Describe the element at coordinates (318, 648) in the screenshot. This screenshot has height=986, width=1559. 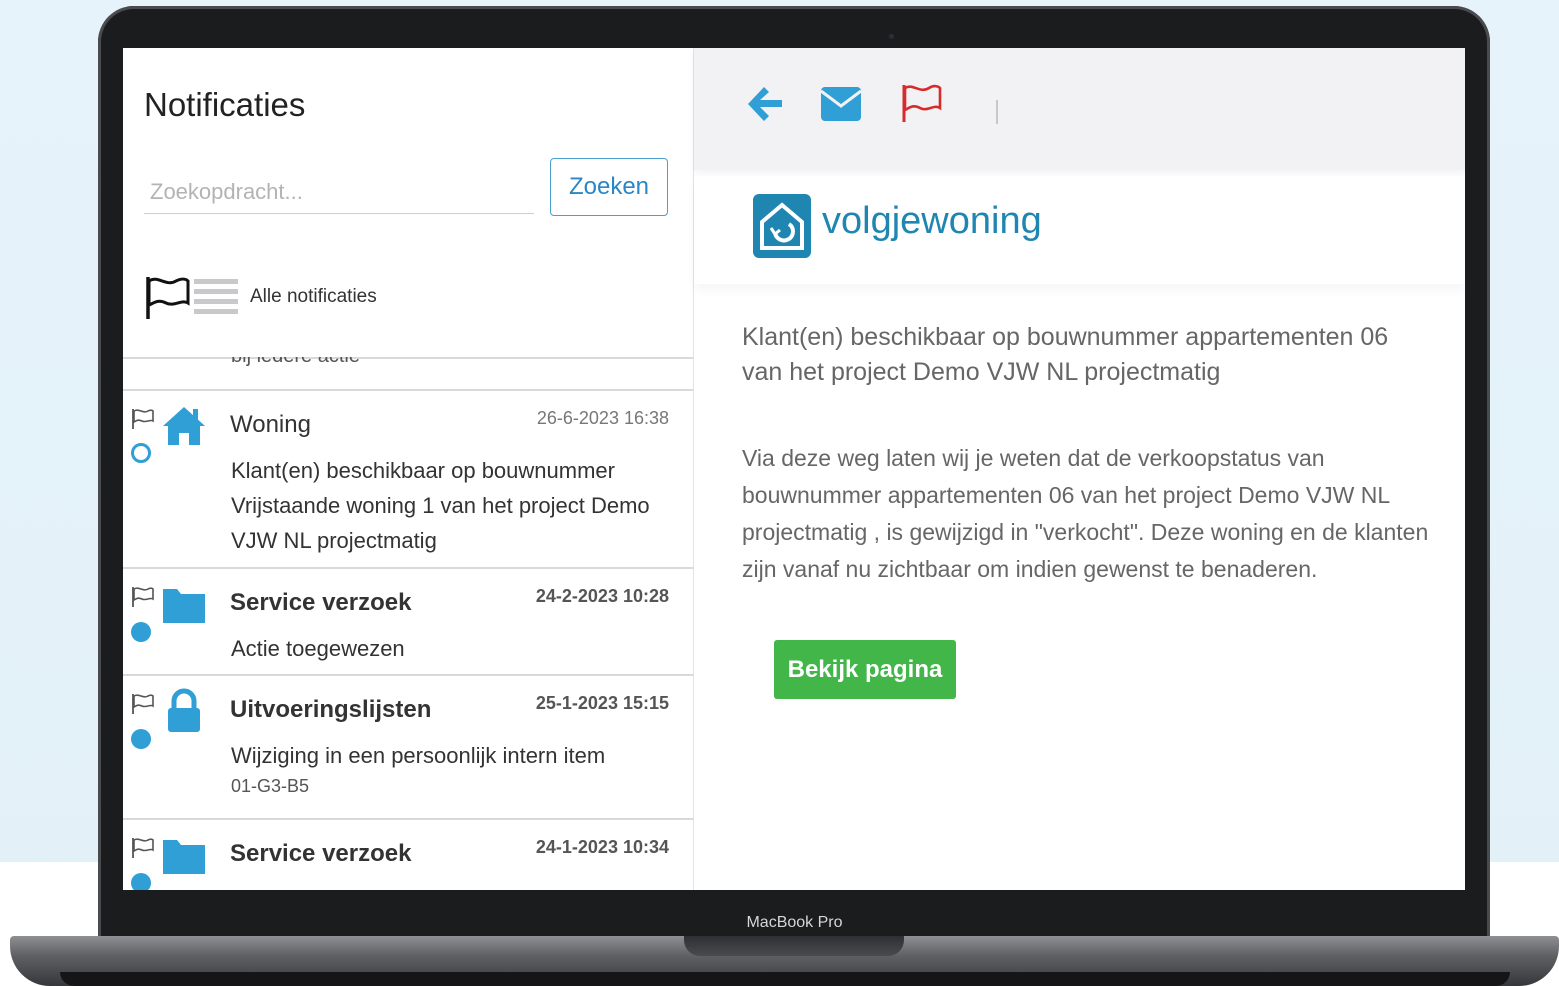
I see `notification-body: Actie toegewezen` at that location.